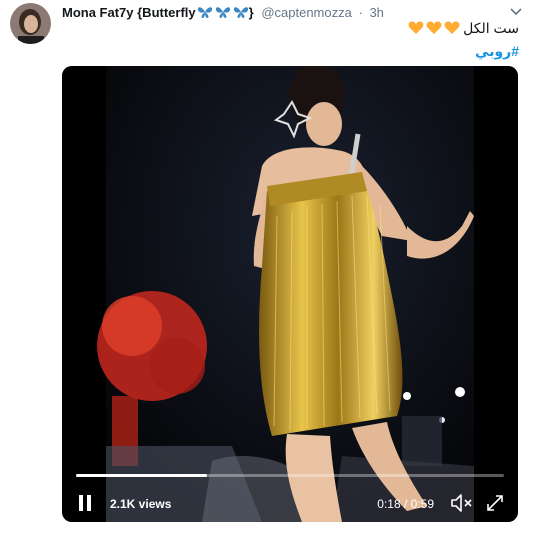 This screenshot has height=537, width=537. I want to click on orange-heart-emoji-icon, so click(434, 30).